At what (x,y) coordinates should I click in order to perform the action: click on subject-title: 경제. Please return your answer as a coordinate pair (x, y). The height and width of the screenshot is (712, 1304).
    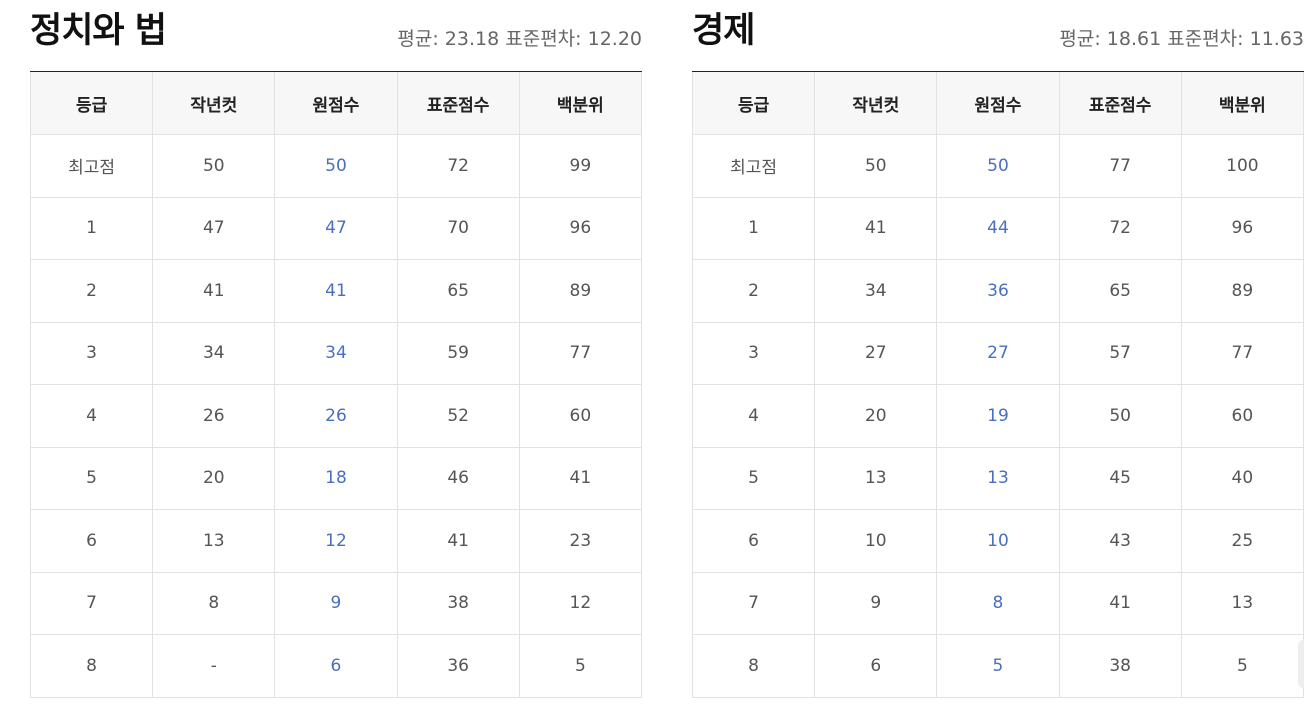
    Looking at the image, I should click on (723, 31).